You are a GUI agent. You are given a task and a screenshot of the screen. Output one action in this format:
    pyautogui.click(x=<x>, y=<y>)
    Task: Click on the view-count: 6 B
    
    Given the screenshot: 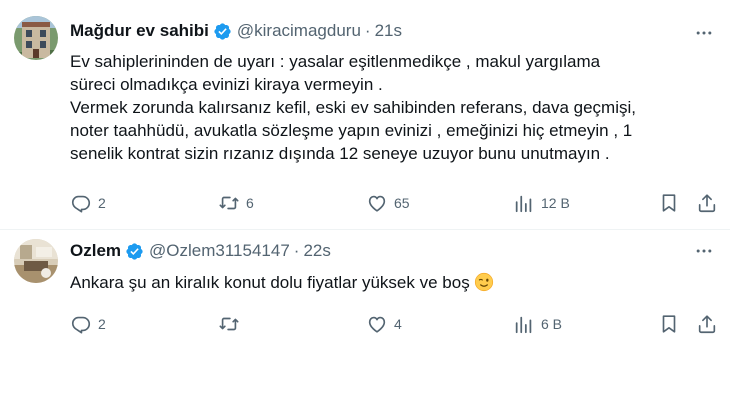 What is the action you would take?
    pyautogui.click(x=552, y=324)
    